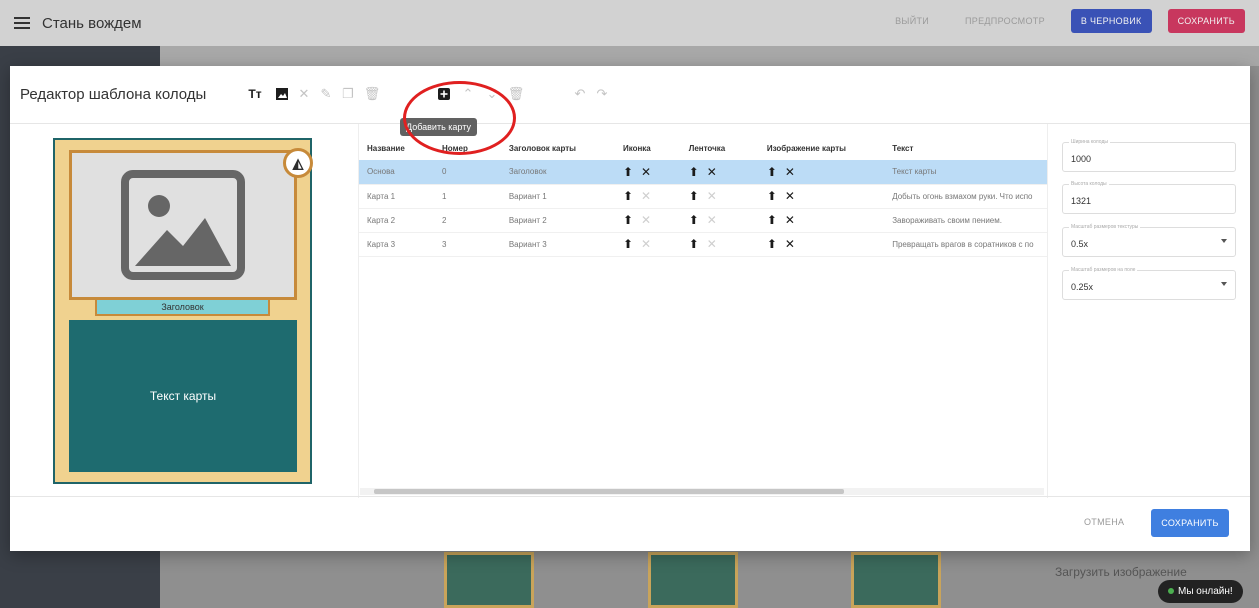 This screenshot has height=608, width=1259. Describe the element at coordinates (467, 220) in the screenshot. I see `cell-number: 2` at that location.